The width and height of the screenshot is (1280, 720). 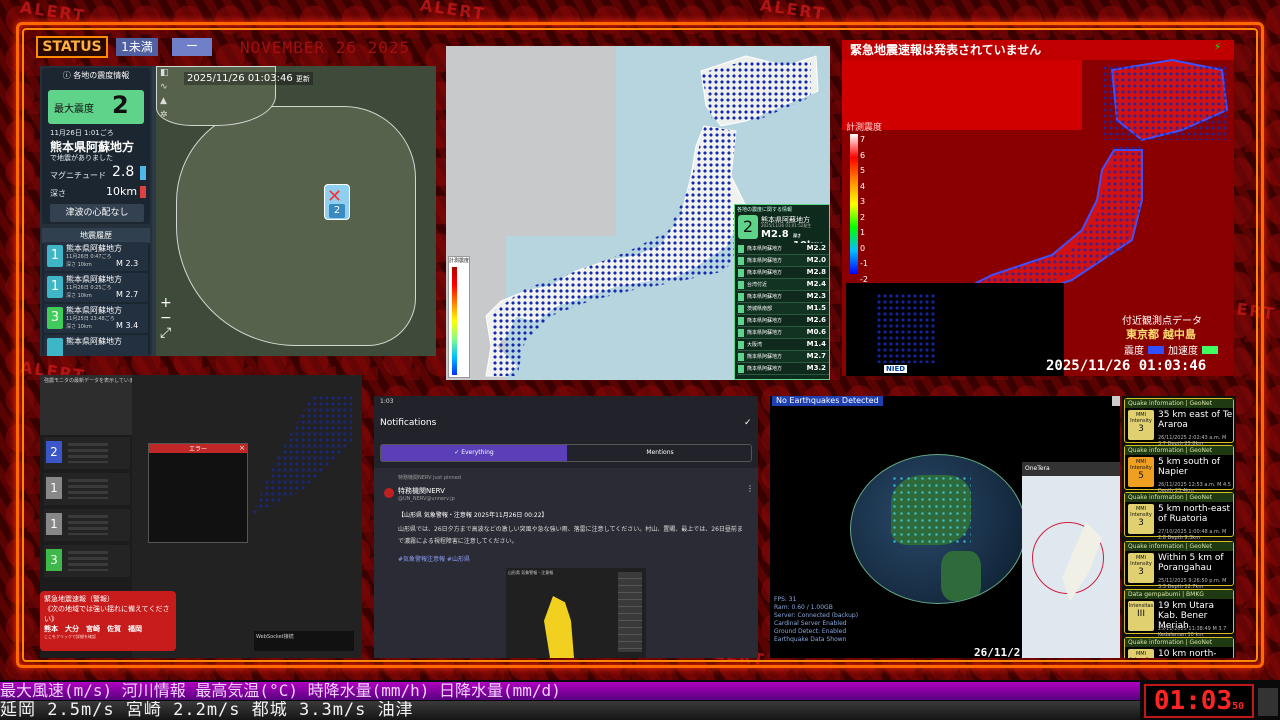 I want to click on tsunami-status-button: 津波の心配なし, so click(x=97, y=213).